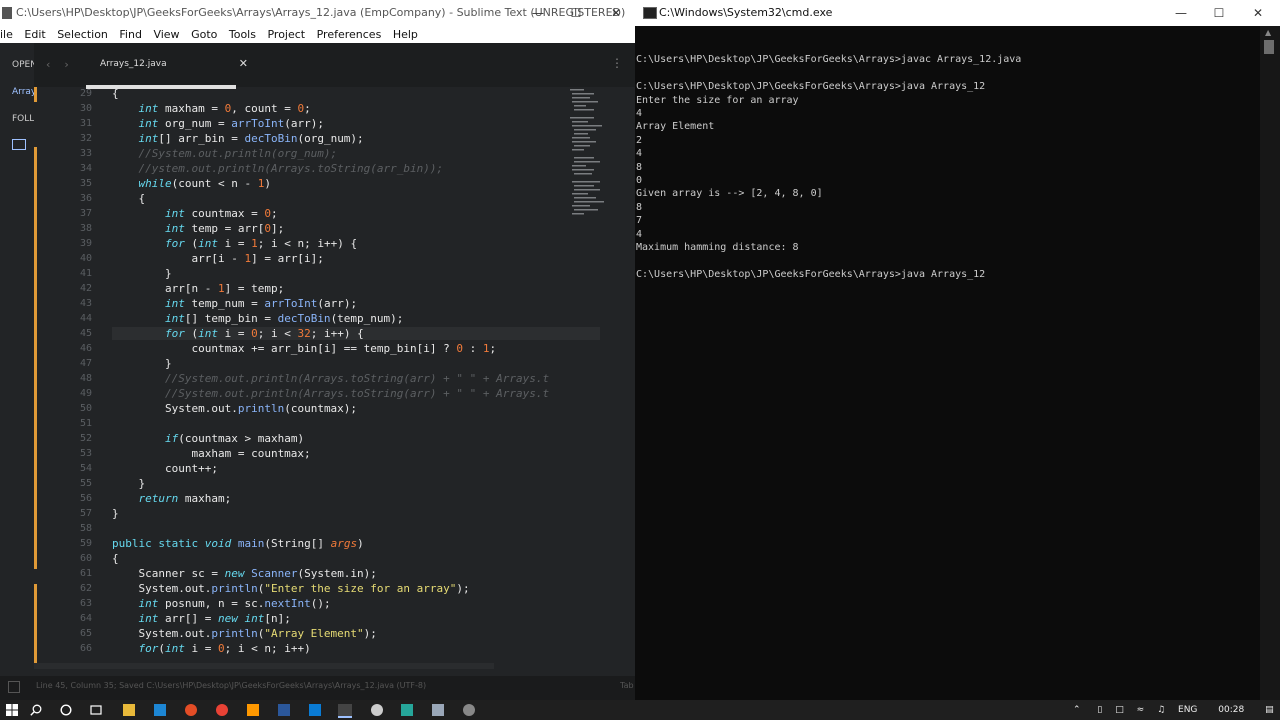 This screenshot has width=1280, height=720. I want to click on file-explorer-icon, so click(129, 710).